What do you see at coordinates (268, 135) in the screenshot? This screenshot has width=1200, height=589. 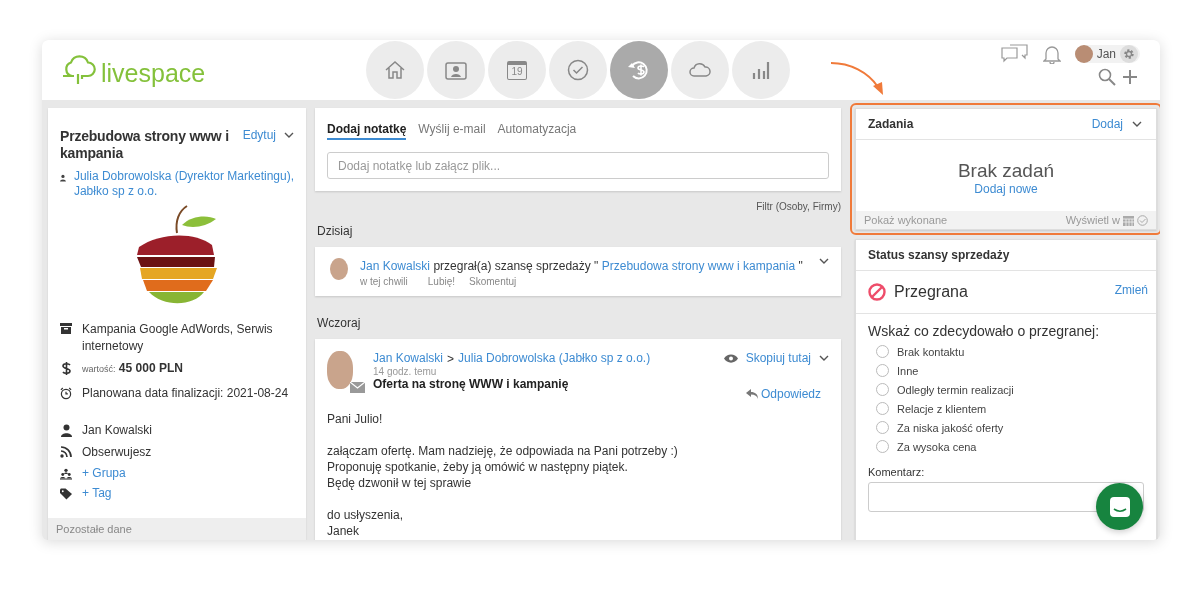 I see `edit-button: Edytuj` at bounding box center [268, 135].